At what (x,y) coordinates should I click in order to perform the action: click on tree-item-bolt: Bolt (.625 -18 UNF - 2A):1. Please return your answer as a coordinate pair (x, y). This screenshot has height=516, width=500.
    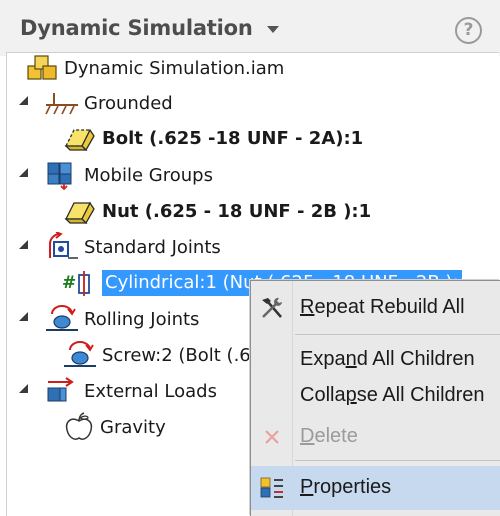
    Looking at the image, I should click on (211, 138).